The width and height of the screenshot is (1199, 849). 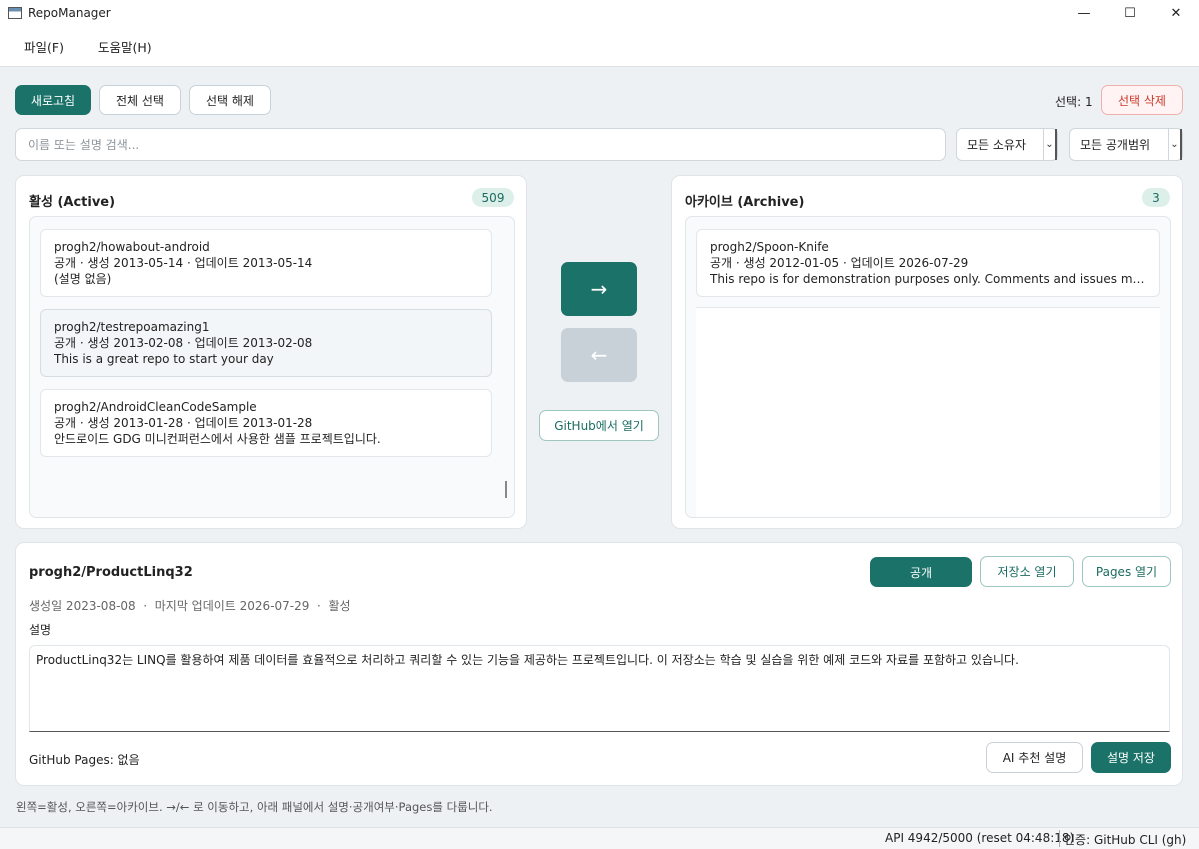 What do you see at coordinates (599, 46) in the screenshot?
I see `menu-bar: 파일(F) 도움말(H)` at bounding box center [599, 46].